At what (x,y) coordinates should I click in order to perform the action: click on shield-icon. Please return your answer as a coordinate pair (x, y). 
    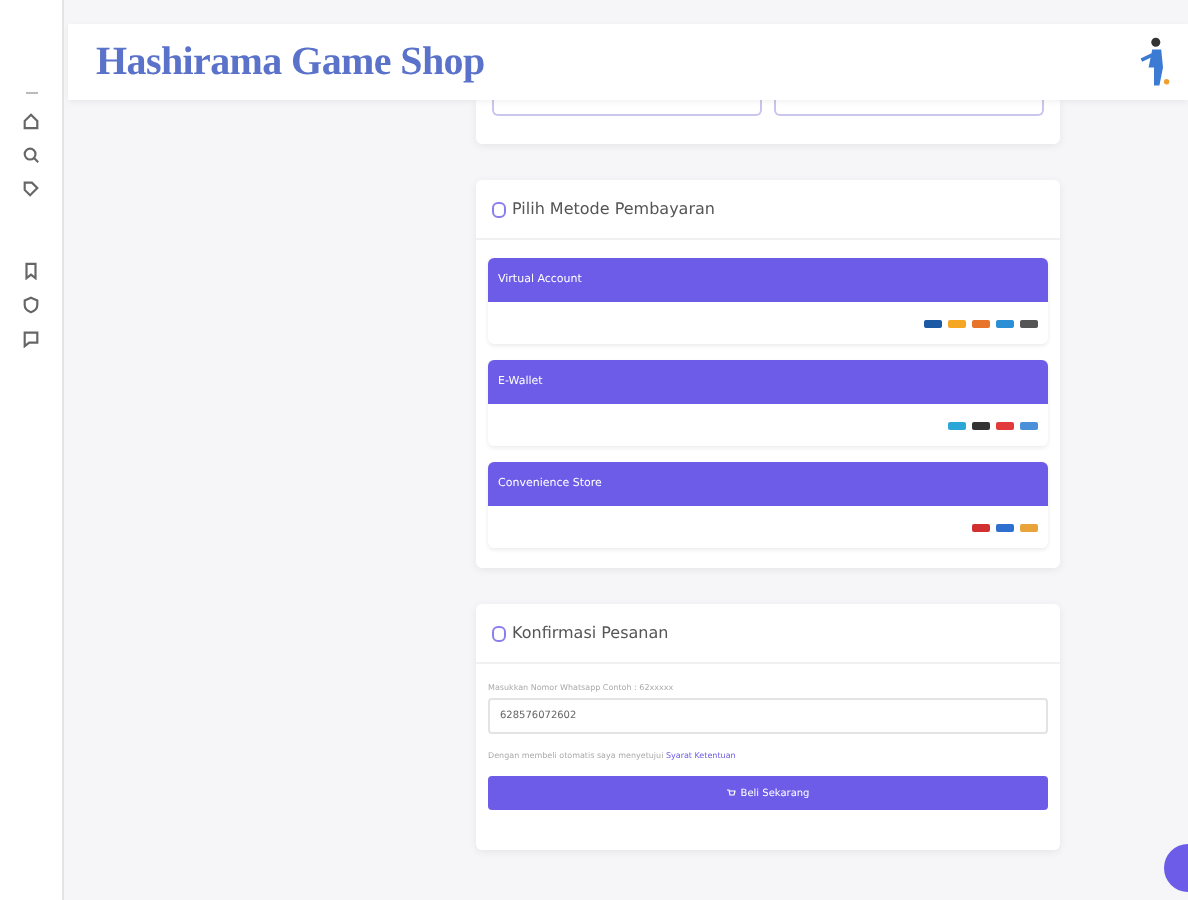
    Looking at the image, I should click on (31, 305).